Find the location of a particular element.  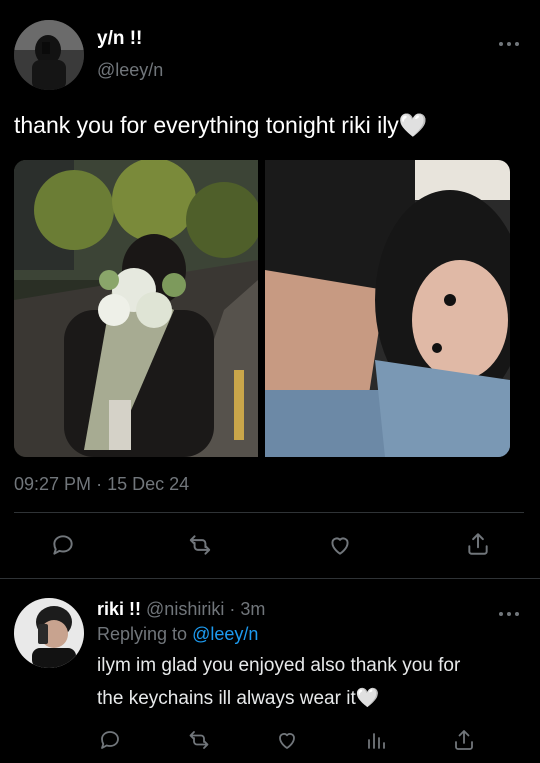

replying-to-label: Replying to is located at coordinates (142, 634).